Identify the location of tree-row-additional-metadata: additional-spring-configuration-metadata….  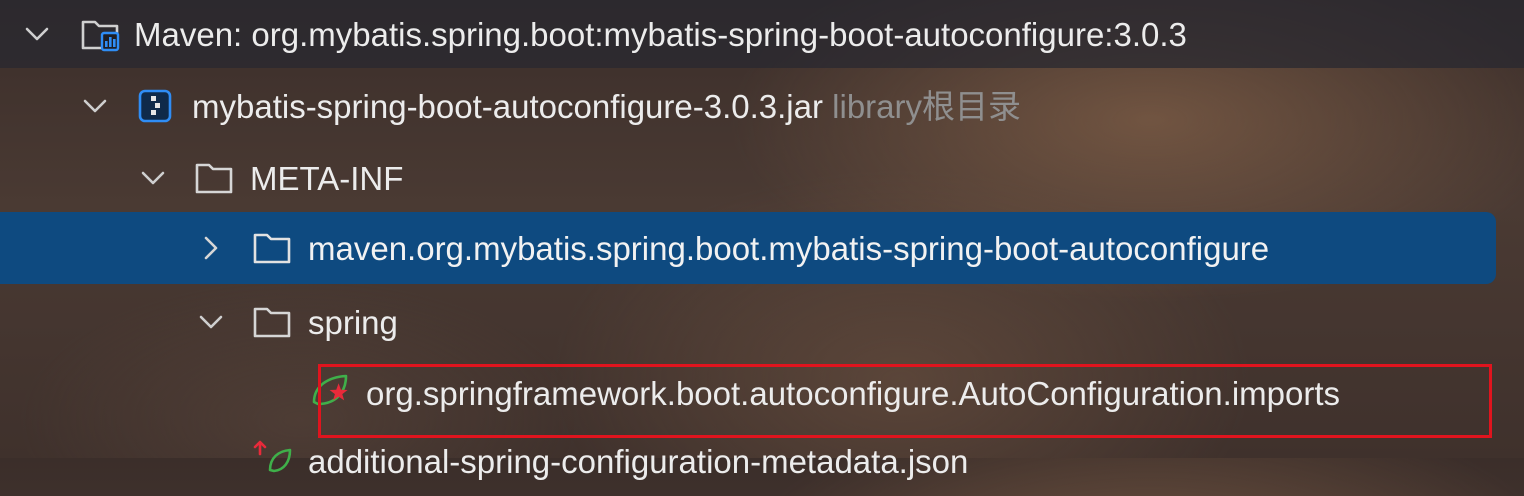
(762, 466).